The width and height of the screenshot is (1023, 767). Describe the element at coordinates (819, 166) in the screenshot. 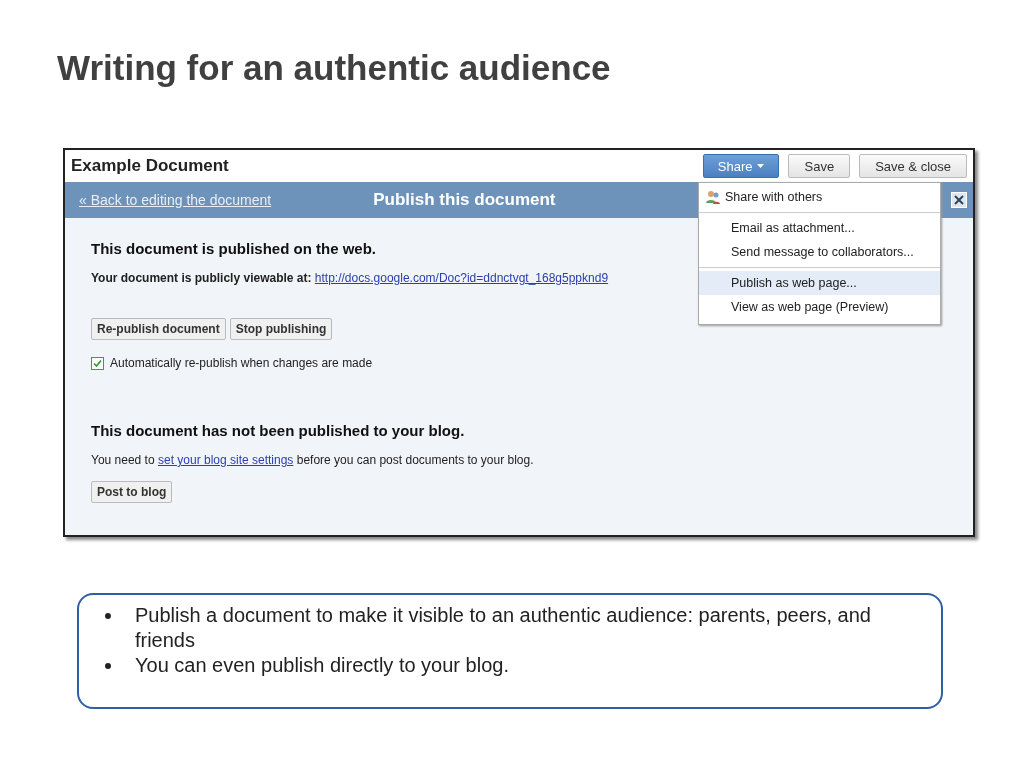

I see `toolbar-button: Save` at that location.